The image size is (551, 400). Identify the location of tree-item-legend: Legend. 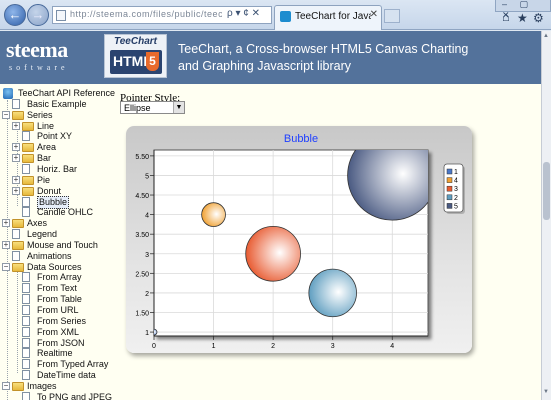
(58, 234).